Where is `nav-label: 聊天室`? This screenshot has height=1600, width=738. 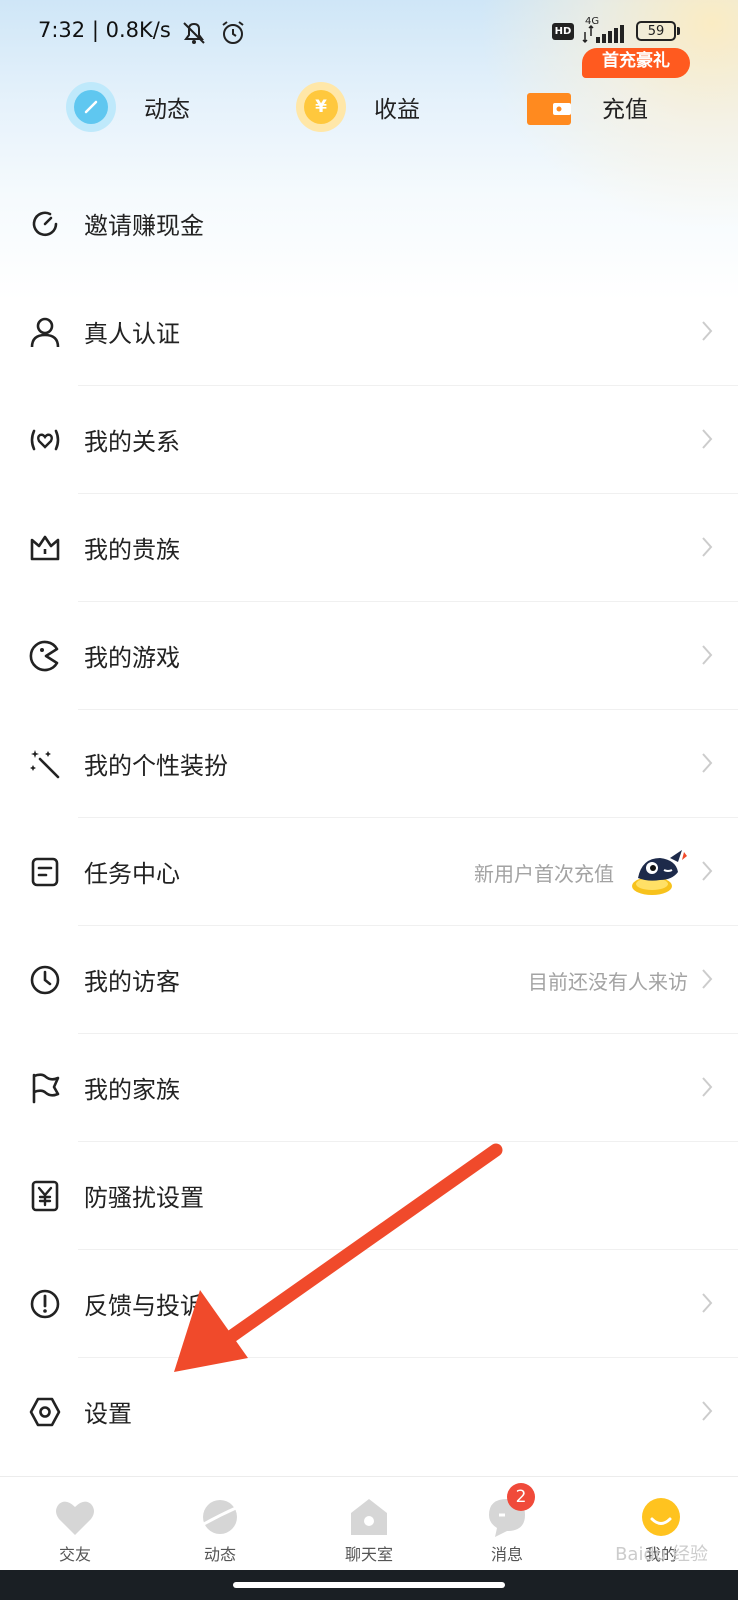
nav-label: 聊天室 is located at coordinates (368, 1554).